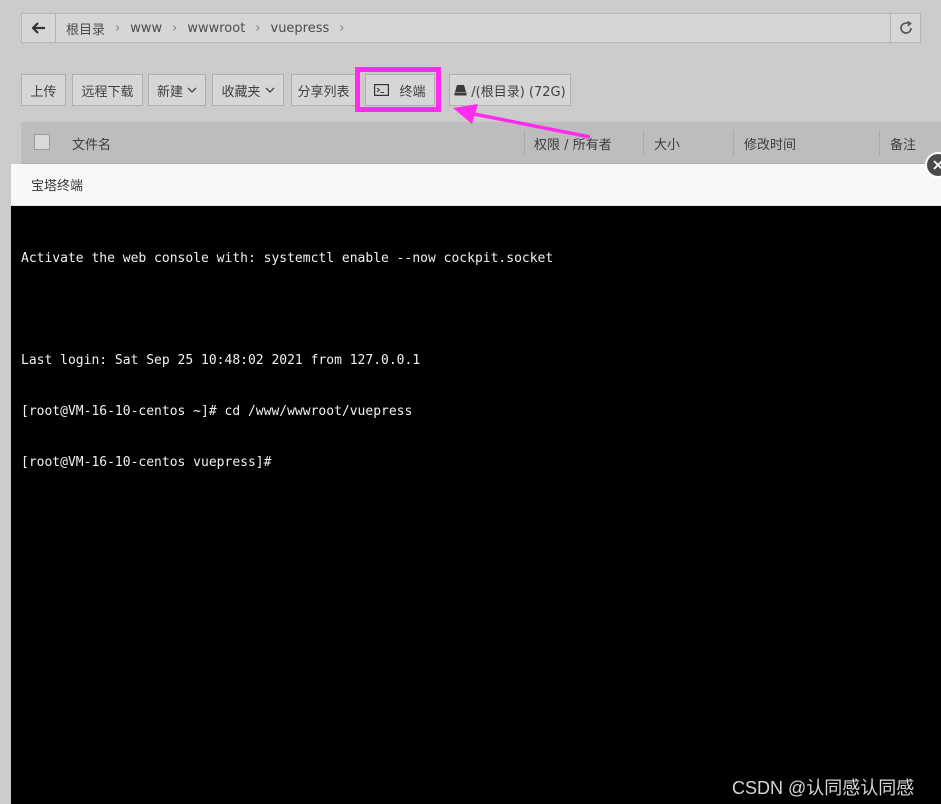 This screenshot has height=804, width=941. Describe the element at coordinates (937, 165) in the screenshot. I see `close-icon` at that location.